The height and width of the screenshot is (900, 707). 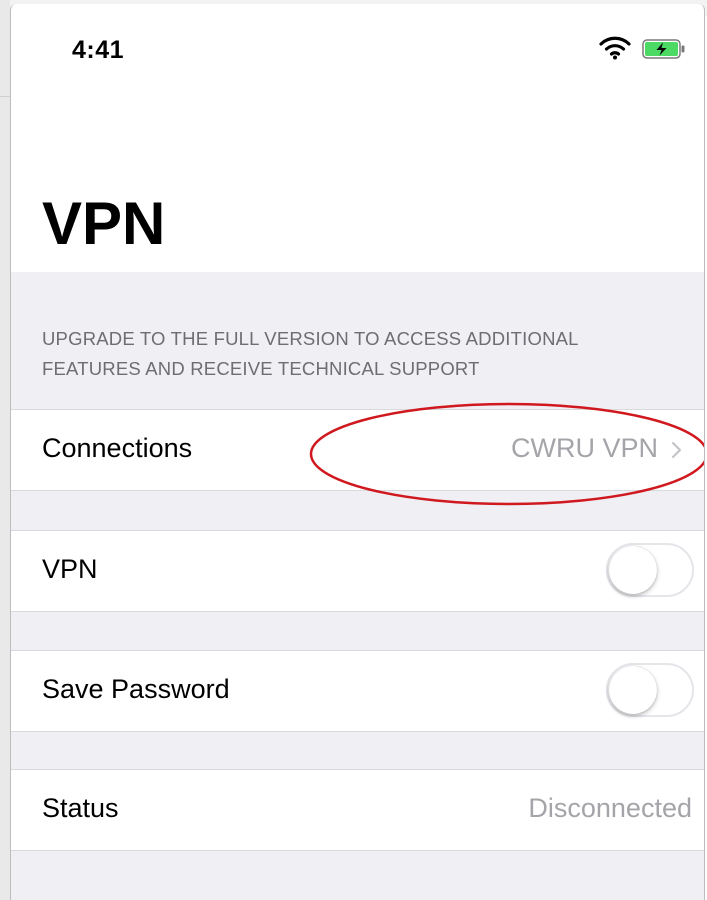 What do you see at coordinates (117, 448) in the screenshot?
I see `connections-label: Connections` at bounding box center [117, 448].